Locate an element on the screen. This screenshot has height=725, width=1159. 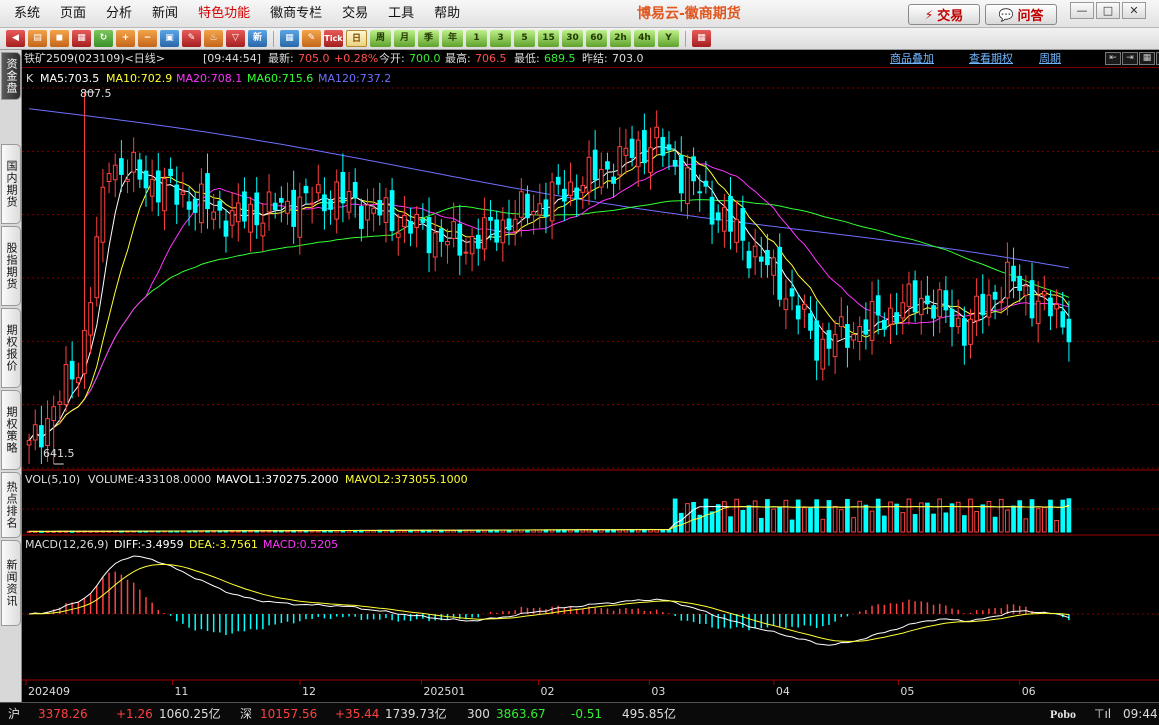
line-chart-icon: ✎ is located at coordinates (311, 38).